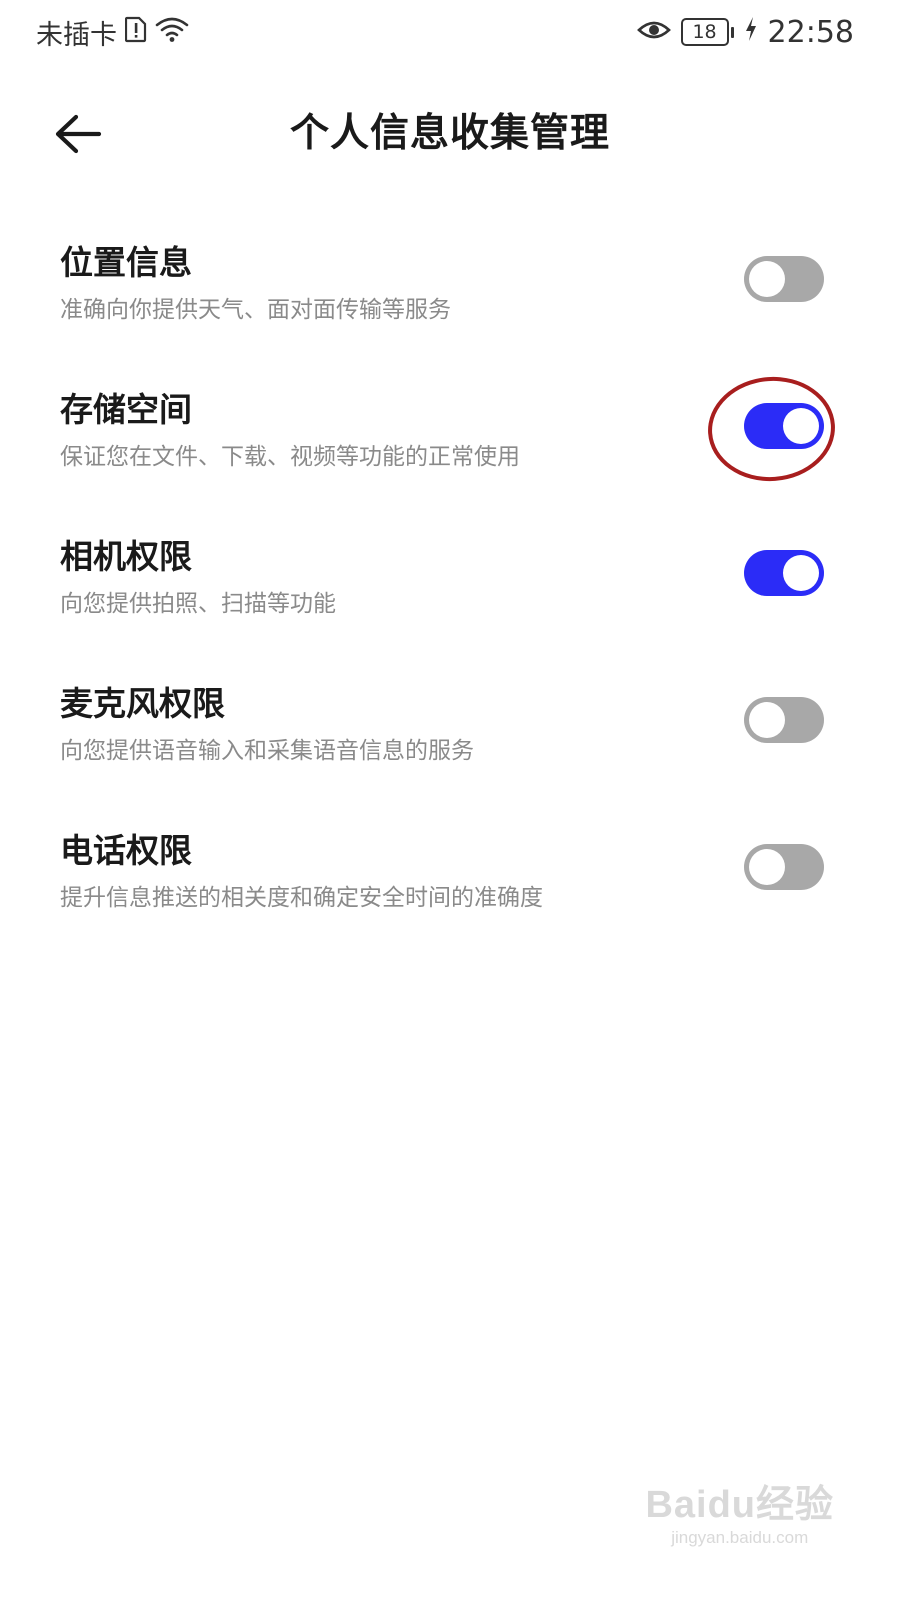 The height and width of the screenshot is (1600, 900). What do you see at coordinates (126, 409) in the screenshot?
I see `setting-title: 存储空间` at bounding box center [126, 409].